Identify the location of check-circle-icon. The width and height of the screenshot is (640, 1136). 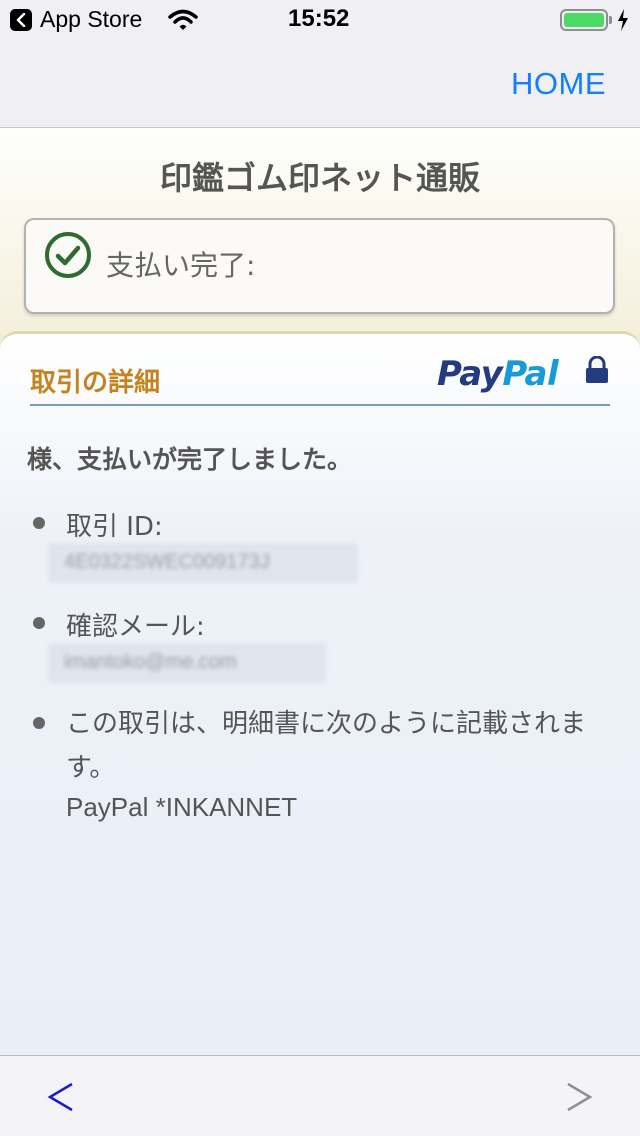
(68, 257).